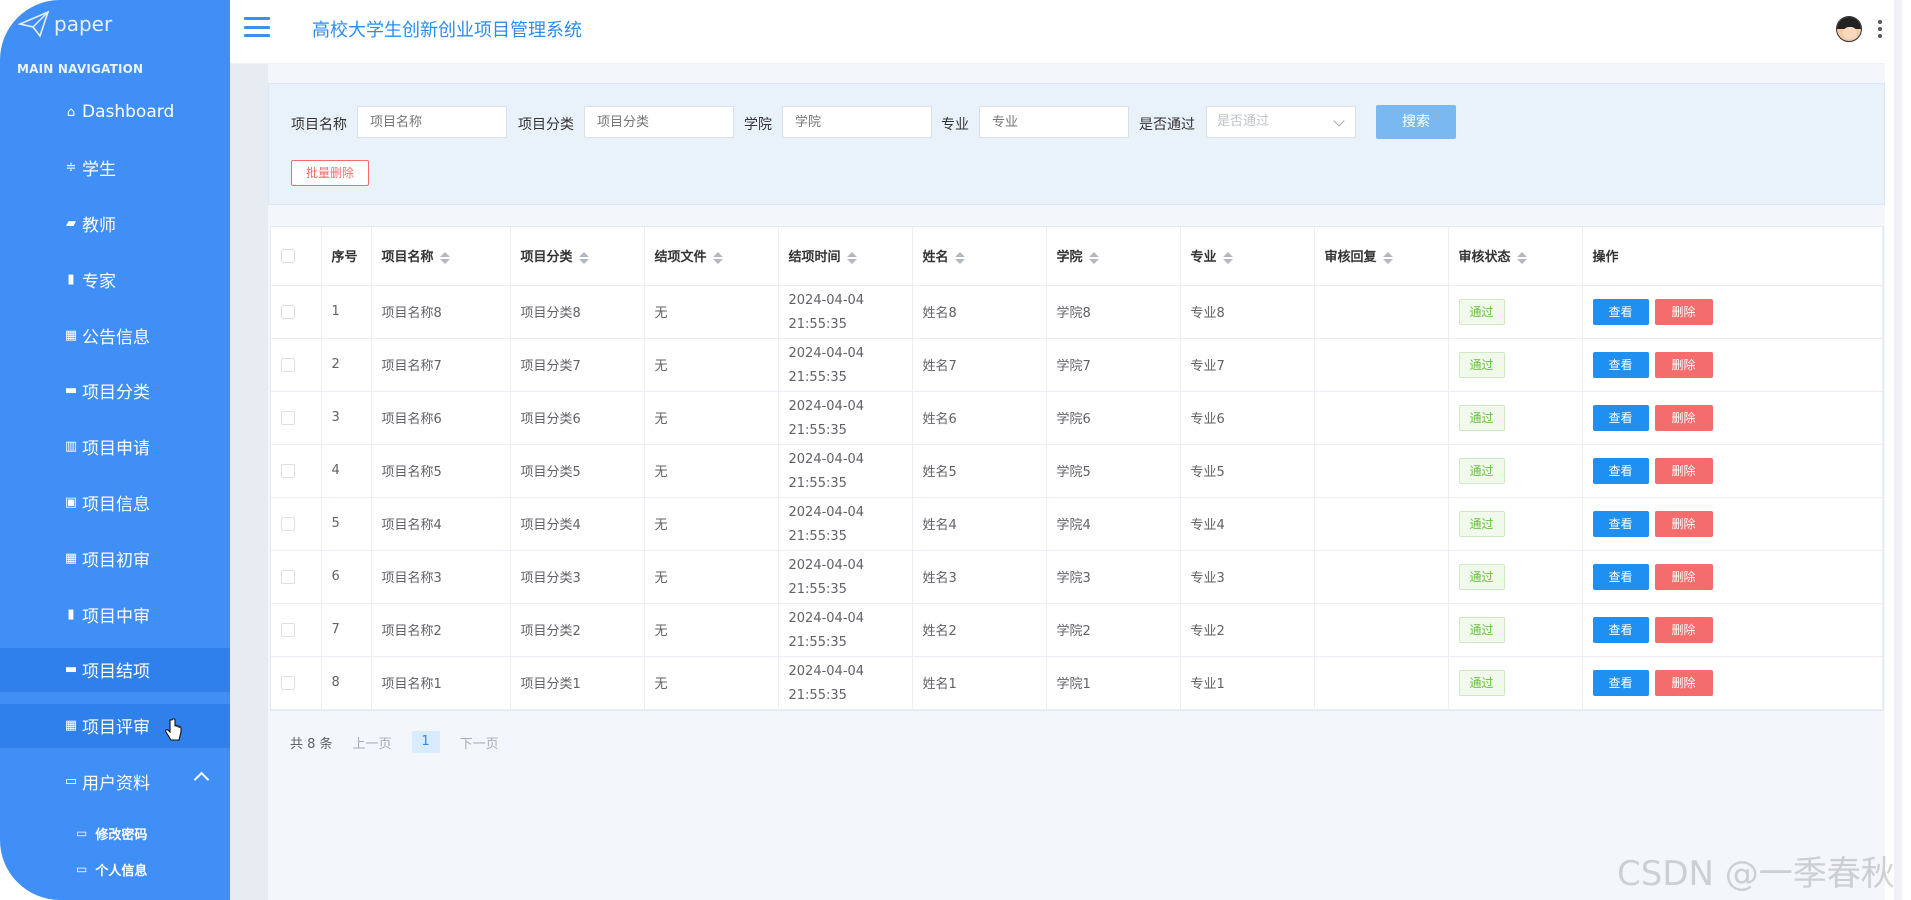  Describe the element at coordinates (1898, 450) in the screenshot. I see `scrollbar` at that location.